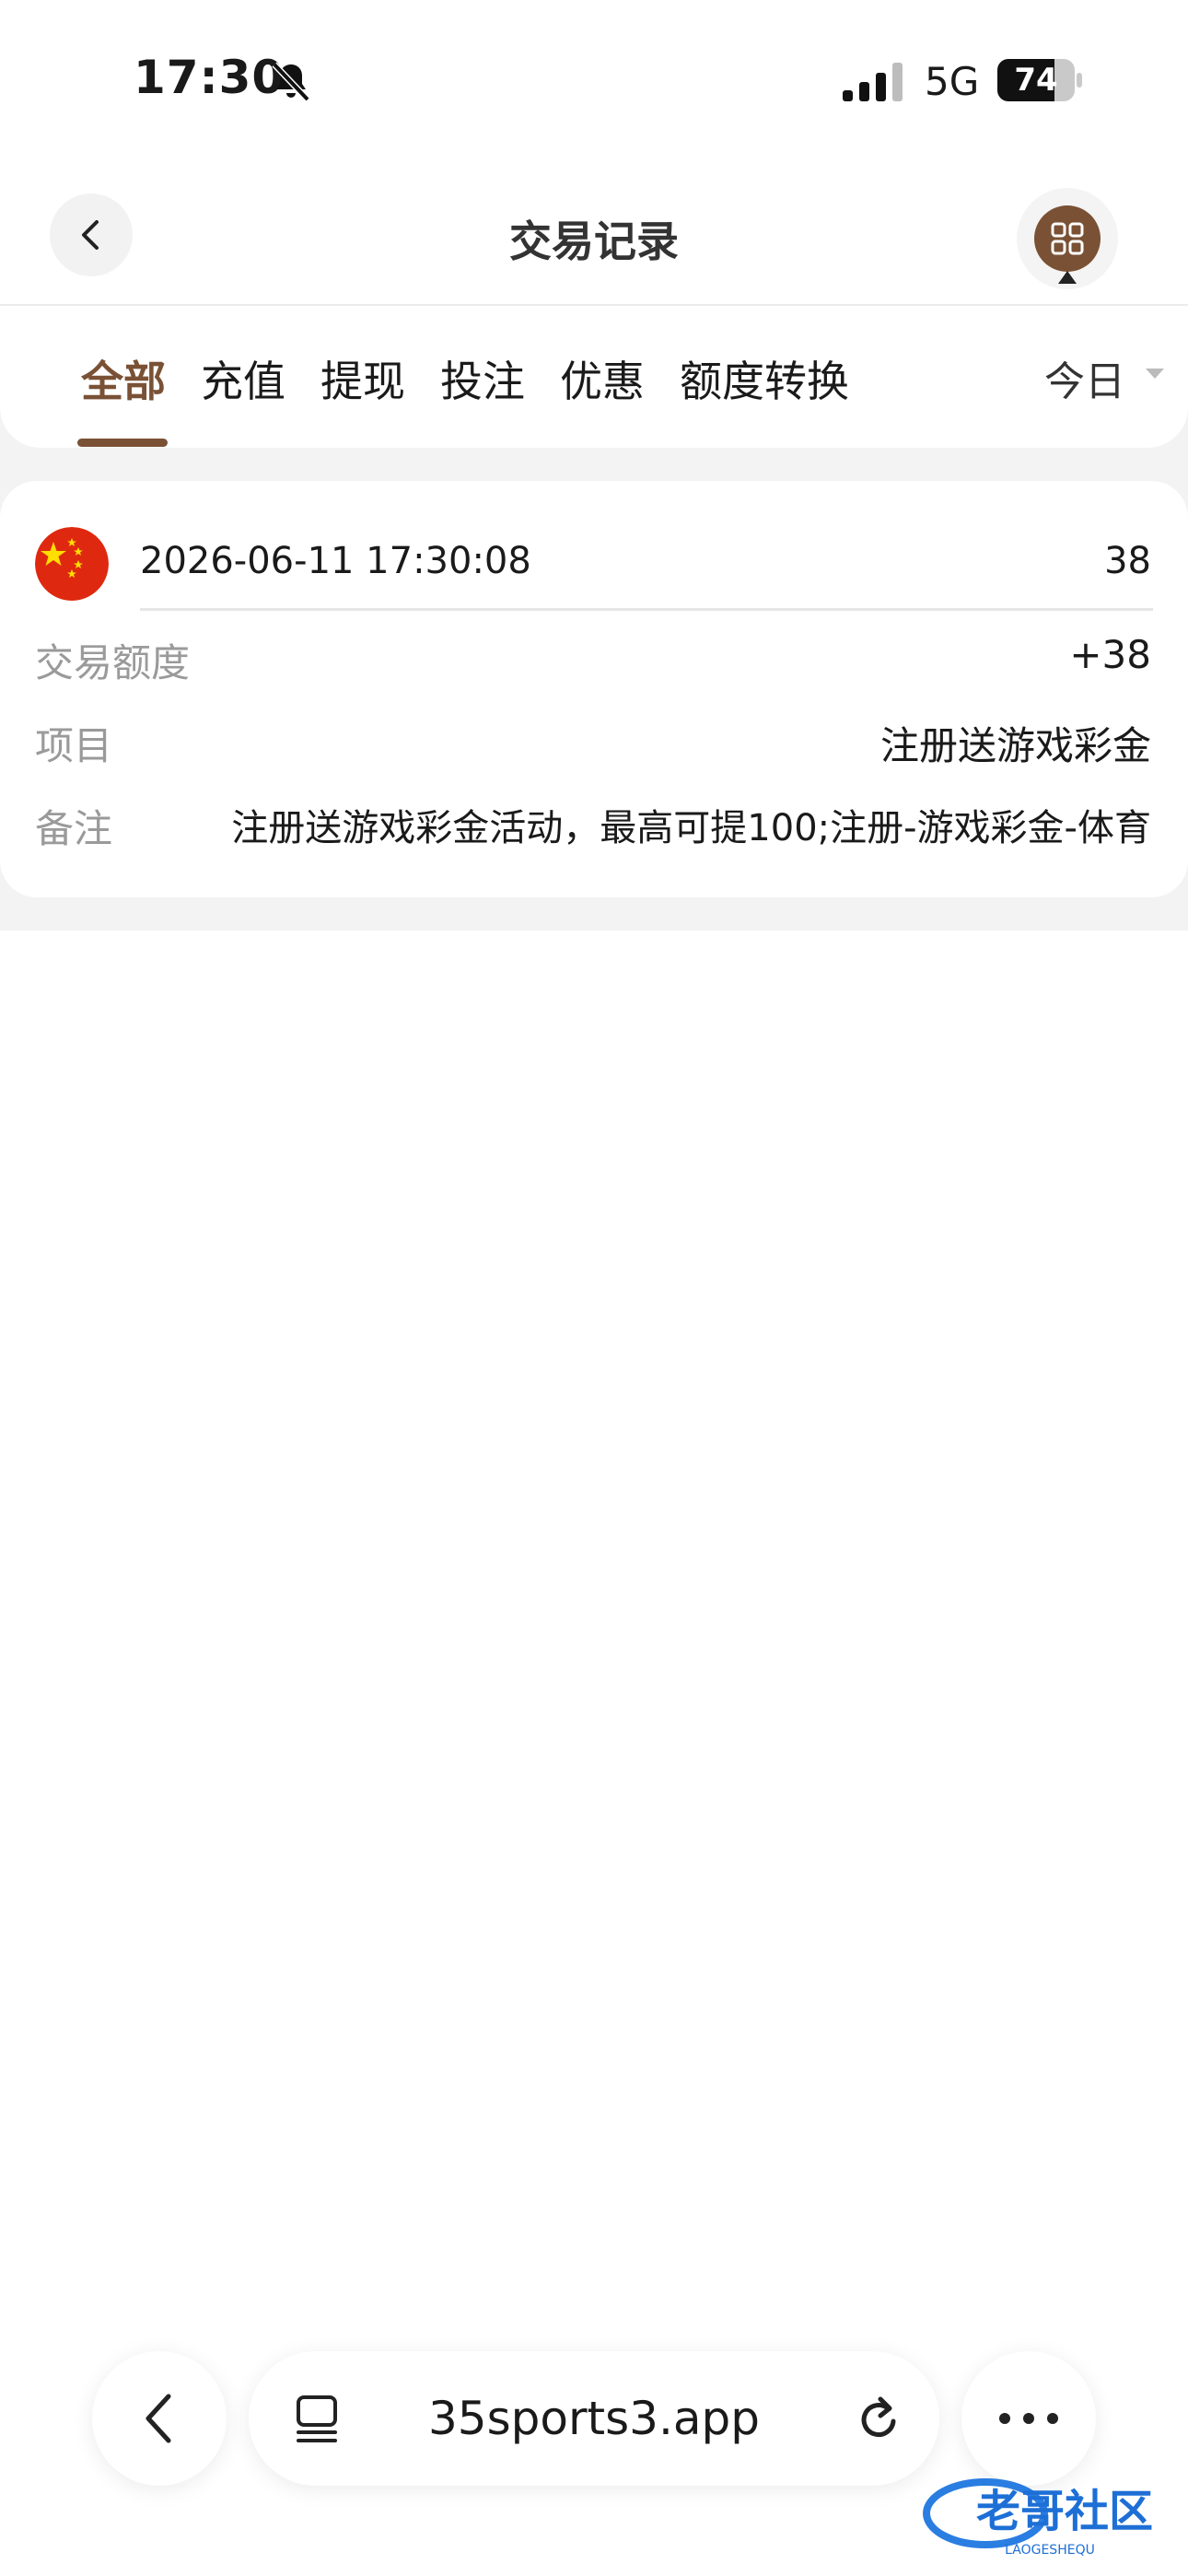 Image resolution: width=1188 pixels, height=2576 pixels. Describe the element at coordinates (1110, 654) in the screenshot. I see `amount-value: +38` at that location.